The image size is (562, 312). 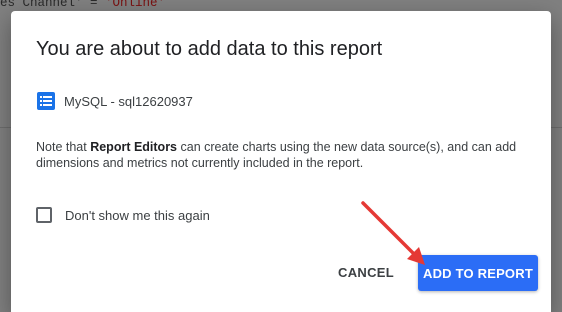 I want to click on add-to-report-button: ADD TO REPORT, so click(x=478, y=273).